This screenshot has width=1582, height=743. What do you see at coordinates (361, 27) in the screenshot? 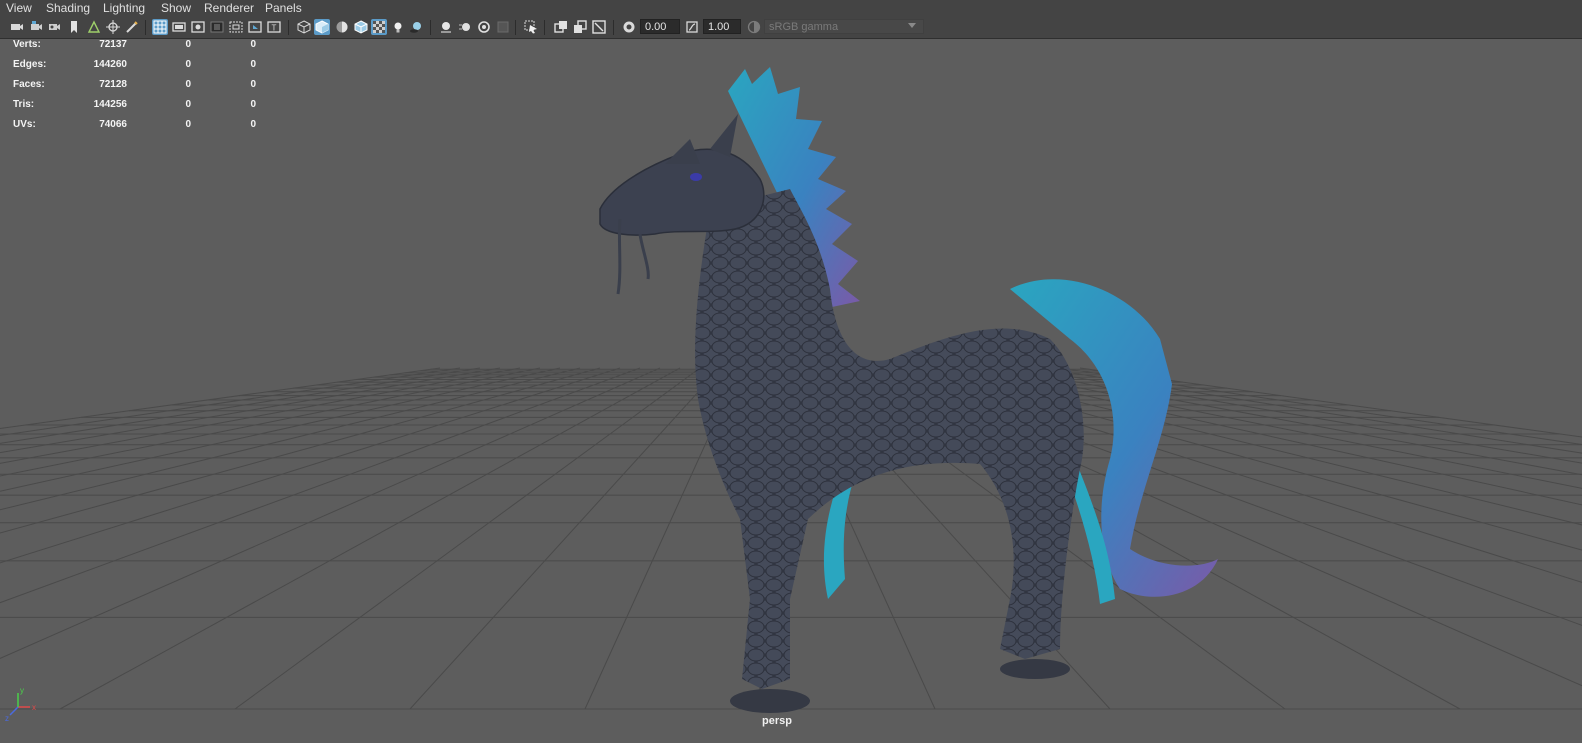
I see `wireframe-on-shaded-icon` at bounding box center [361, 27].